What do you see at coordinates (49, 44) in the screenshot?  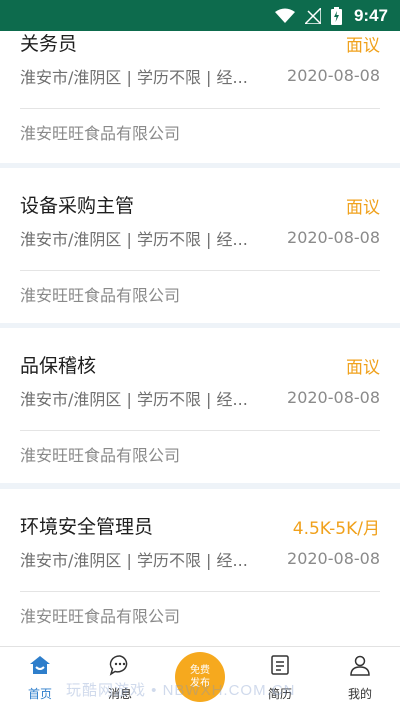 I see `job-title: 关务员` at bounding box center [49, 44].